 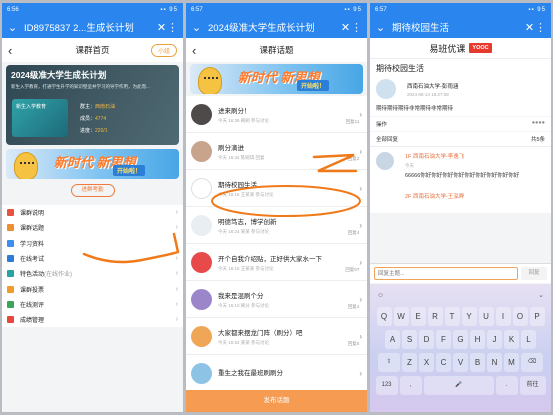 I want to click on keyboard-collapse-icon: ⌄, so click(x=541, y=295).